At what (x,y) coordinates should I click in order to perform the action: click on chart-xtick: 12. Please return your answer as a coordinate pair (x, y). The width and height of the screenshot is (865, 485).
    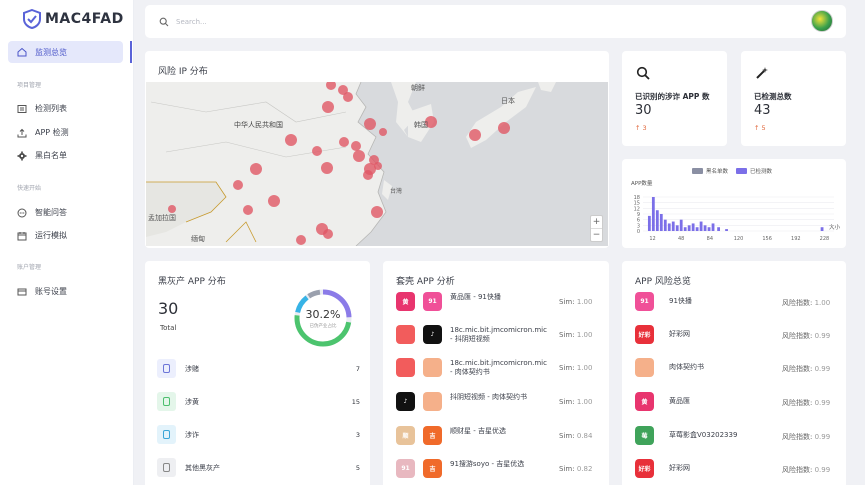
    Looking at the image, I should click on (652, 239).